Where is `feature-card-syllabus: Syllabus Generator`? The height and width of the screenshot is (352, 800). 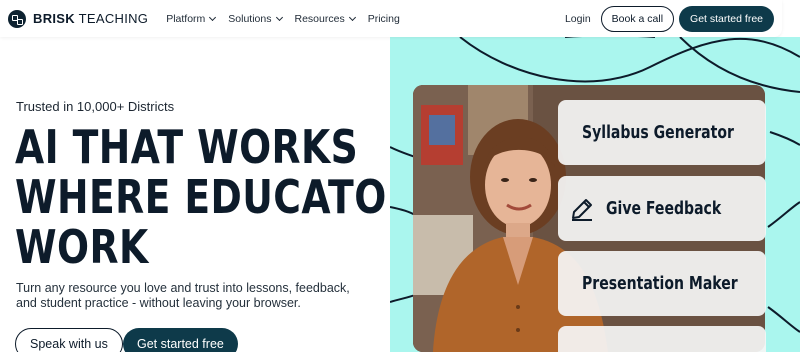 feature-card-syllabus: Syllabus Generator is located at coordinates (662, 132).